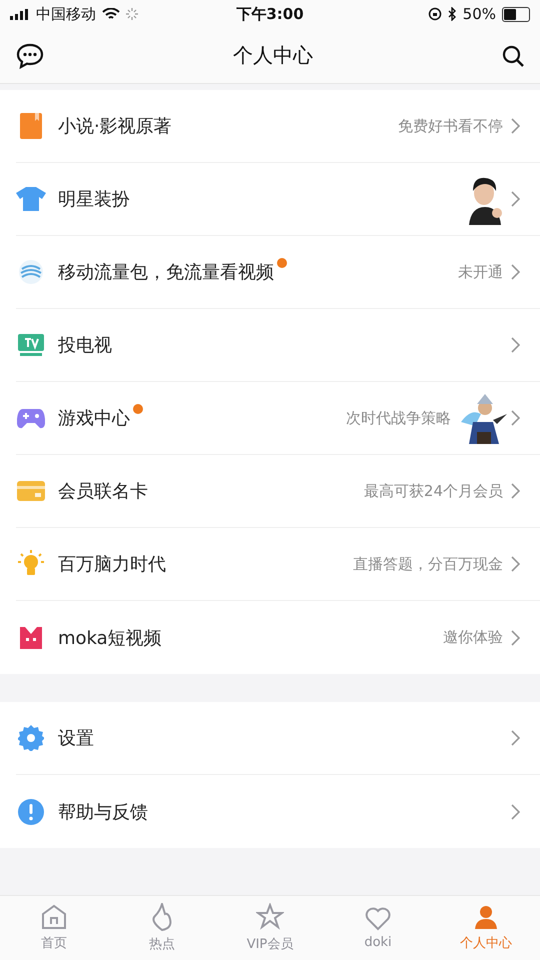 Image resolution: width=540 pixels, height=960 pixels. I want to click on waves-icon, so click(31, 272).